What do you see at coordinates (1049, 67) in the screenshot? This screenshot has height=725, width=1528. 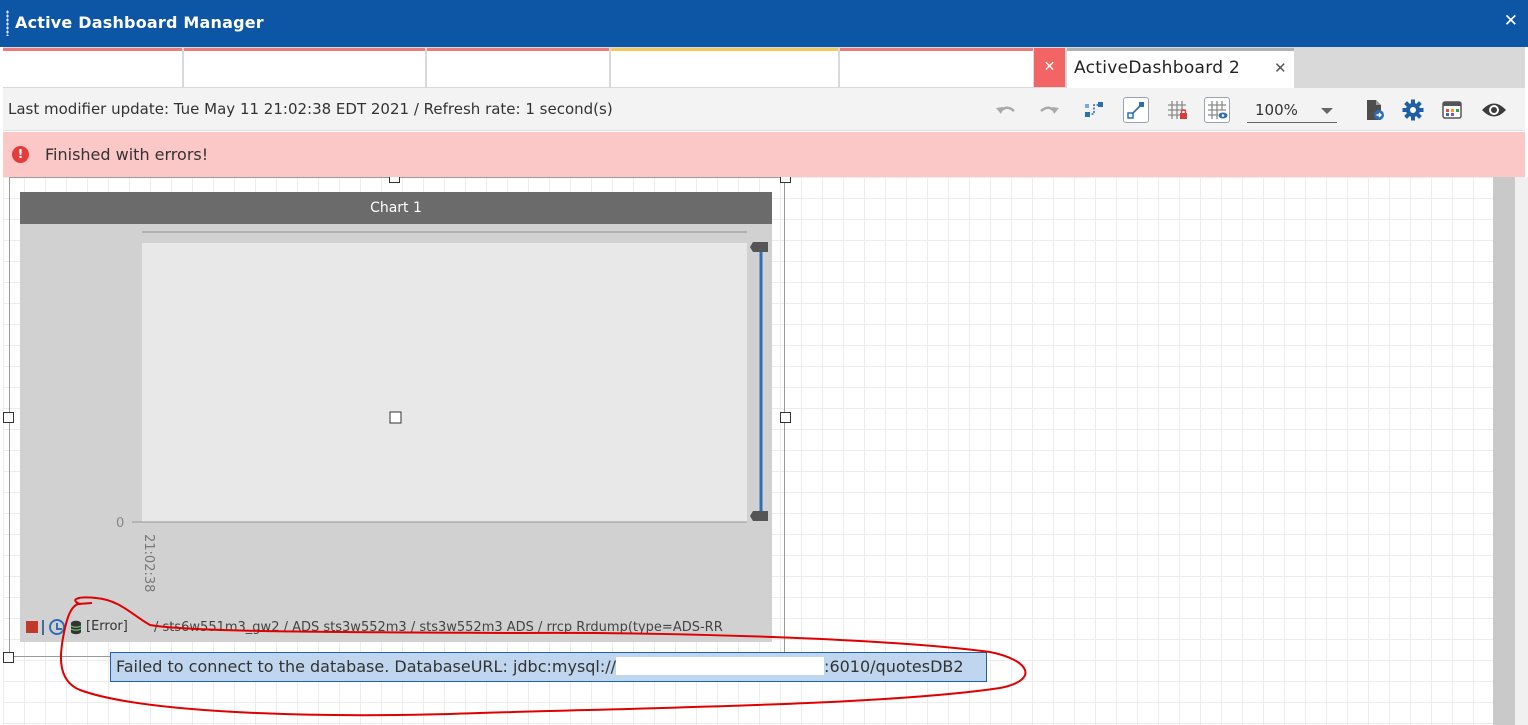 I see `close-tab-button: ✕` at bounding box center [1049, 67].